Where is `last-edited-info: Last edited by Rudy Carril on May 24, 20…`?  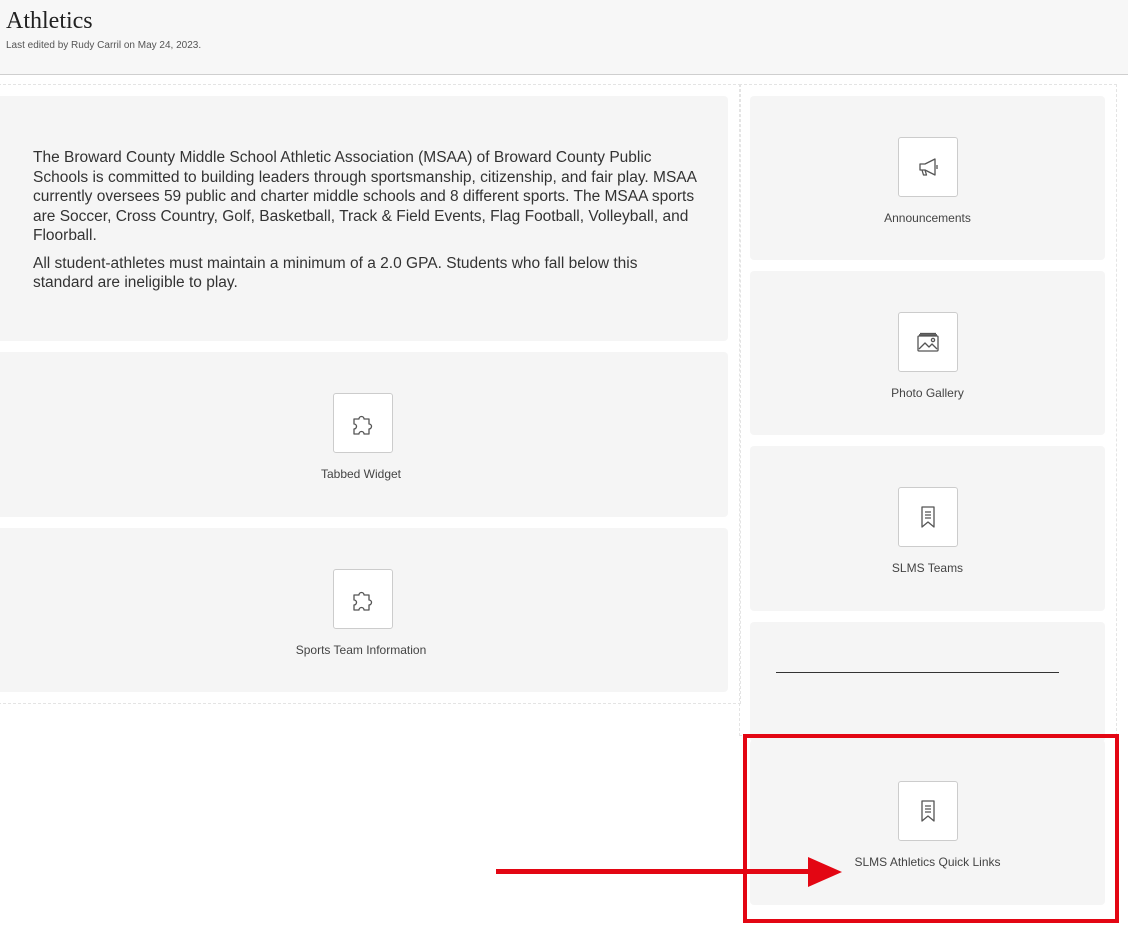
last-edited-info: Last edited by Rudy Carril on May 24, 20… is located at coordinates (104, 45).